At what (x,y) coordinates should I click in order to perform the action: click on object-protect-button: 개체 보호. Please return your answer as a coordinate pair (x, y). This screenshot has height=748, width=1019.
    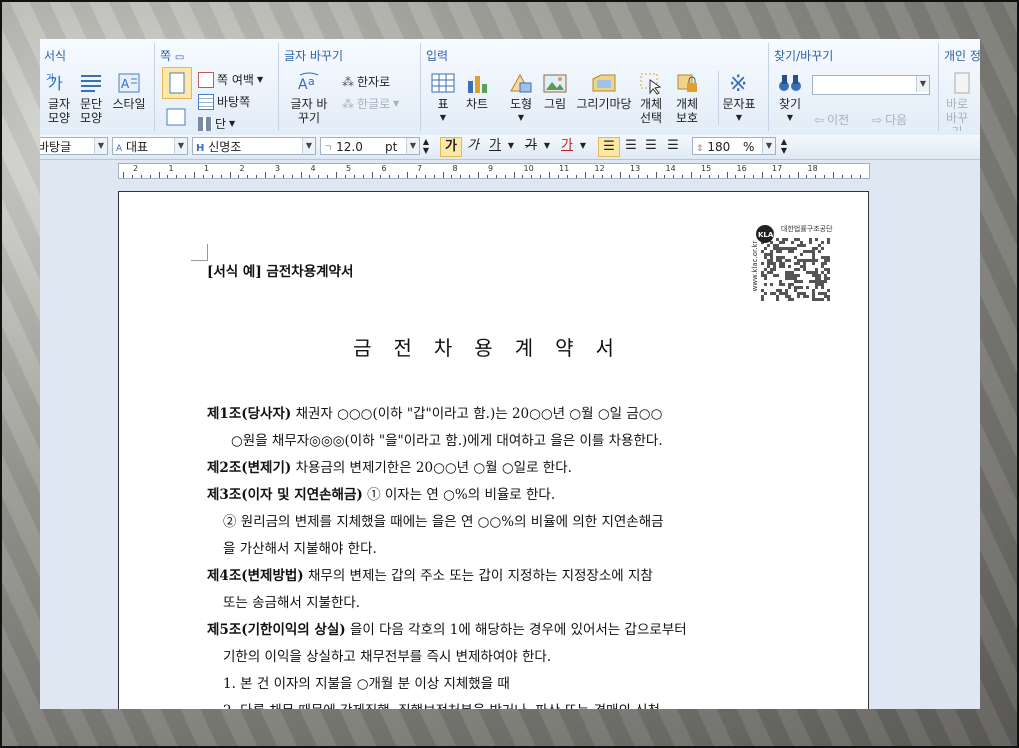
    Looking at the image, I should click on (687, 98).